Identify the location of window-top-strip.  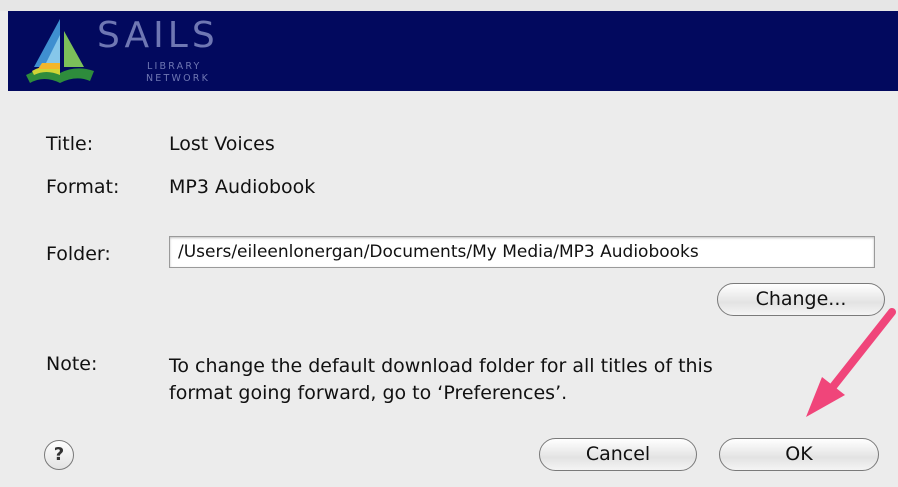
(449, 5).